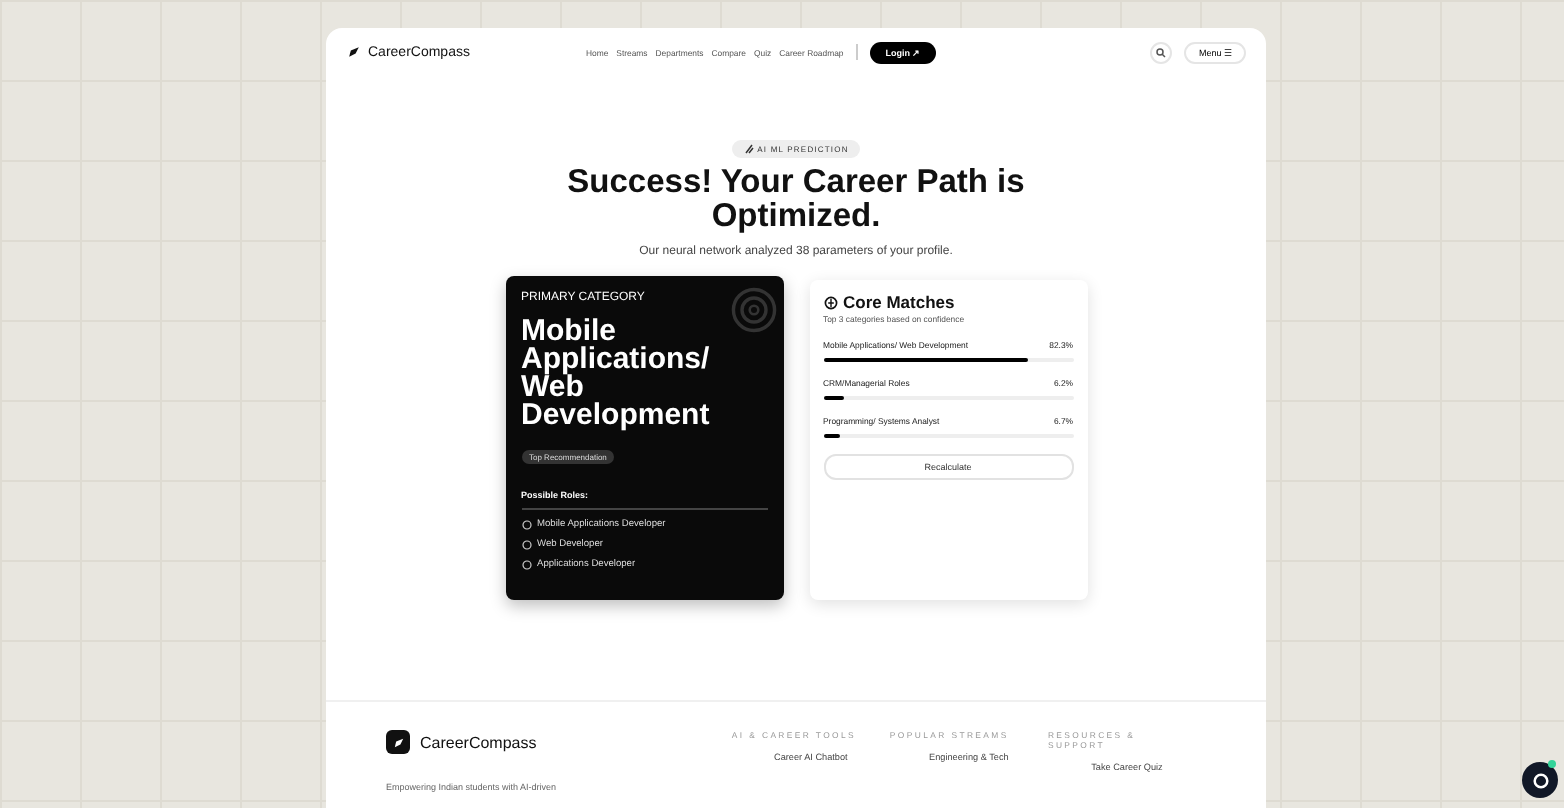  What do you see at coordinates (753, 310) in the screenshot?
I see `target-icon` at bounding box center [753, 310].